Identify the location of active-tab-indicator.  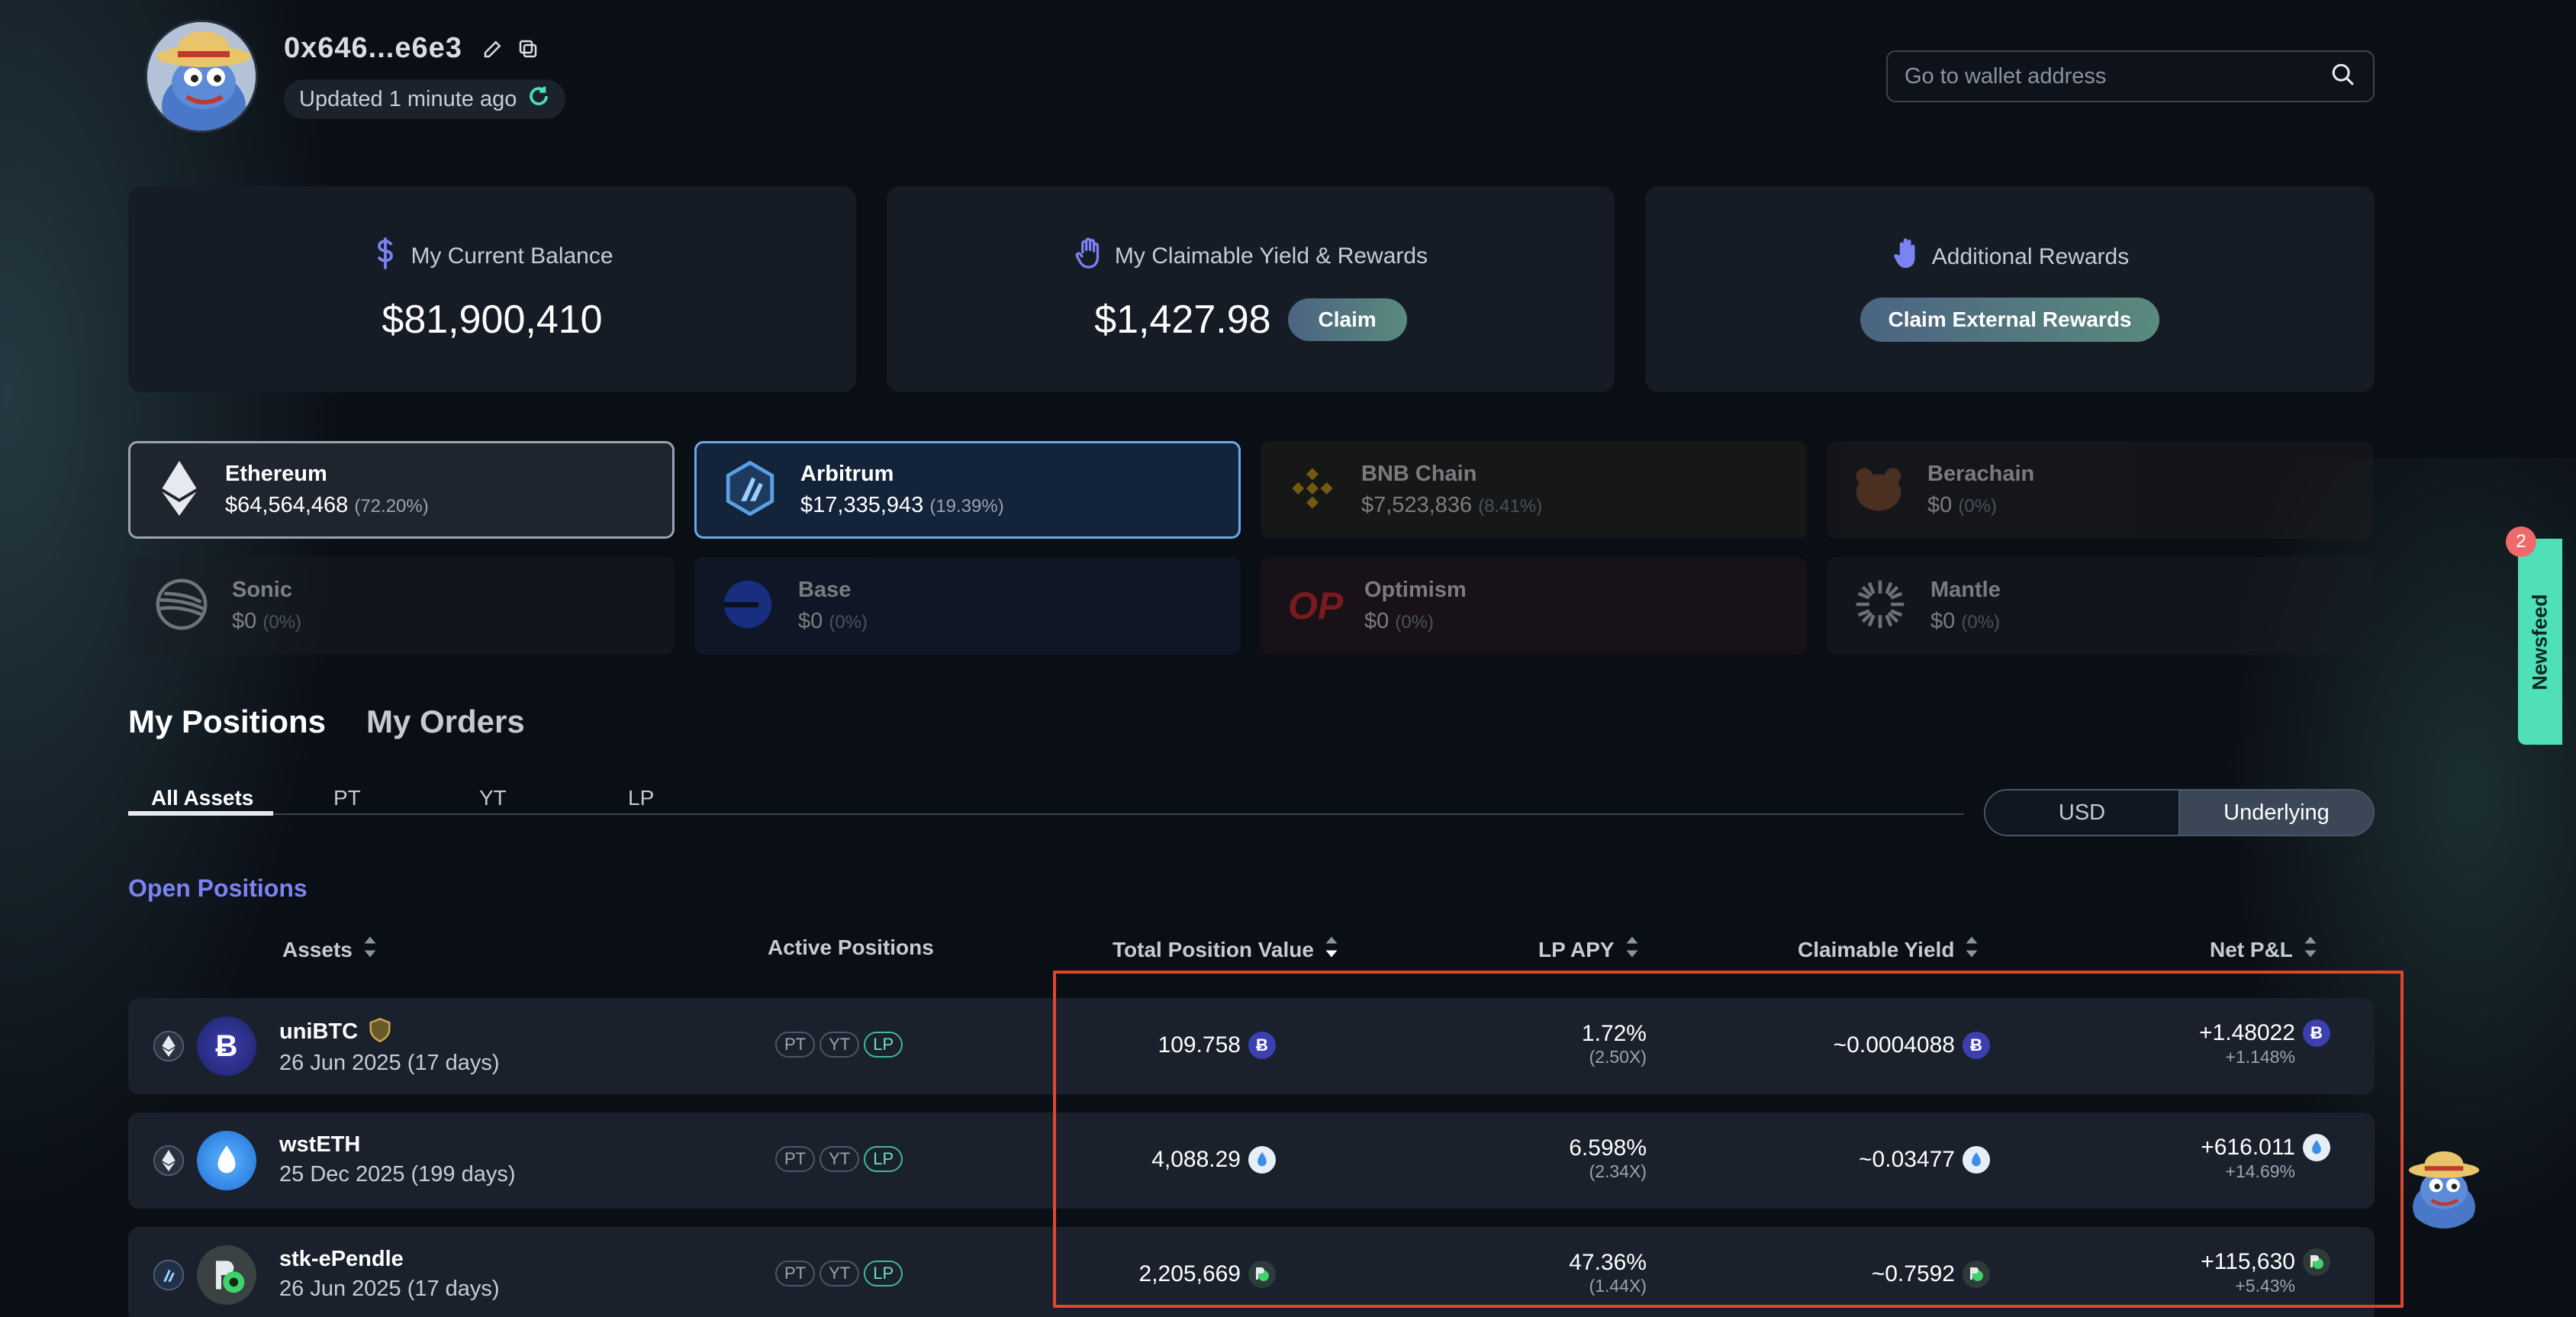
(200, 813).